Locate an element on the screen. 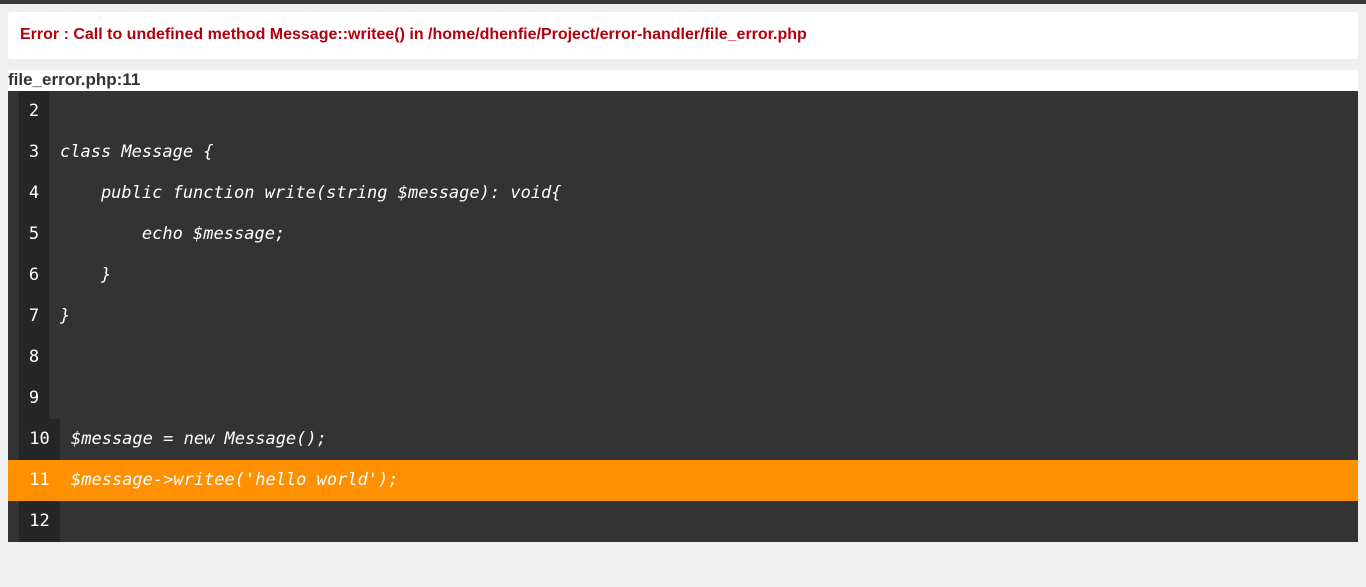 Image resolution: width=1366 pixels, height=587 pixels. code-line: 3 class Message { is located at coordinates (683, 152).